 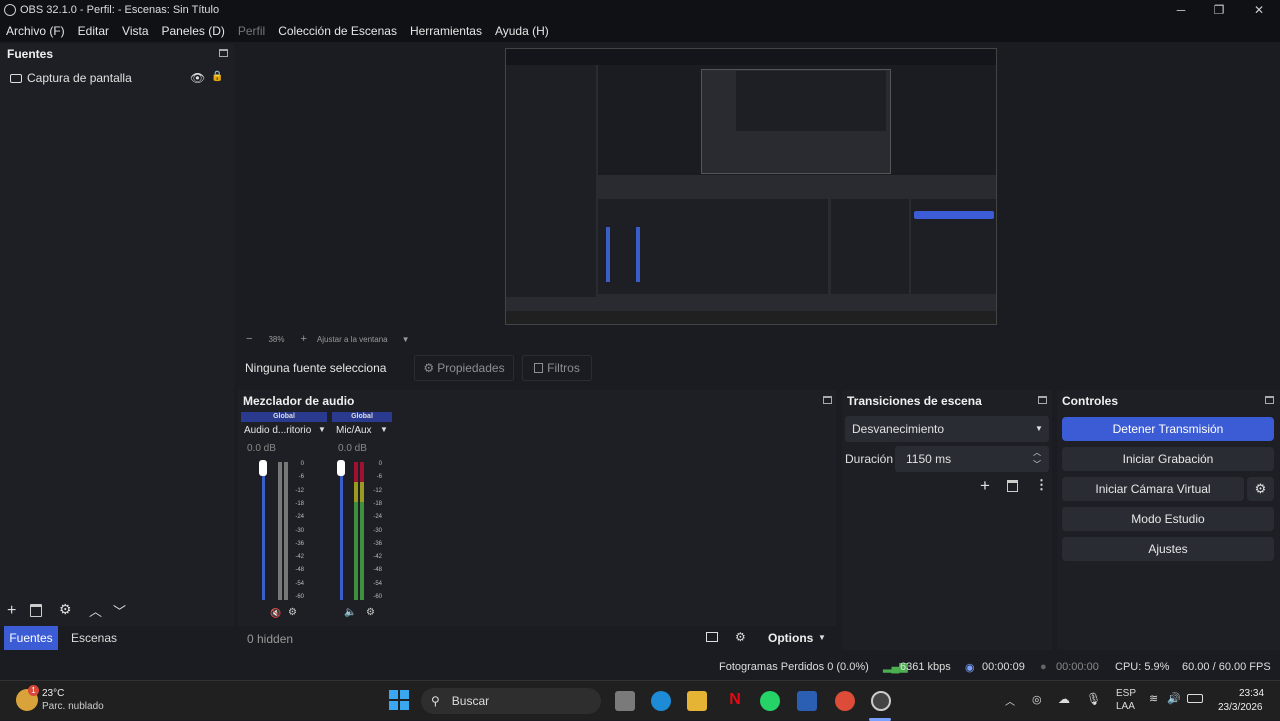 What do you see at coordinates (377, 597) in the screenshot?
I see `db-scale-label: -60` at bounding box center [377, 597].